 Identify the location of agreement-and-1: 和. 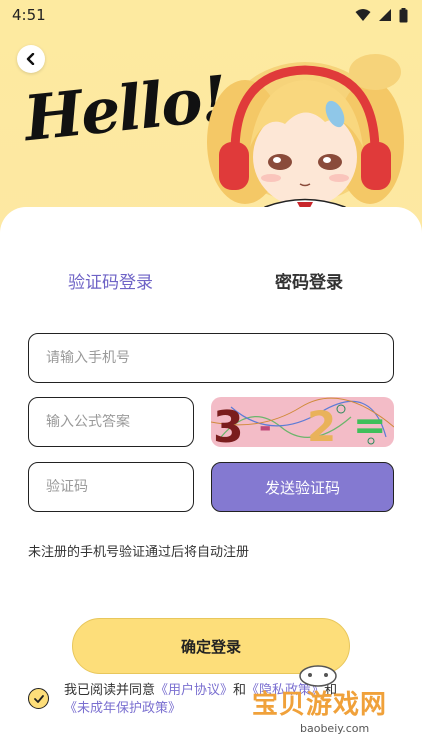
(240, 690).